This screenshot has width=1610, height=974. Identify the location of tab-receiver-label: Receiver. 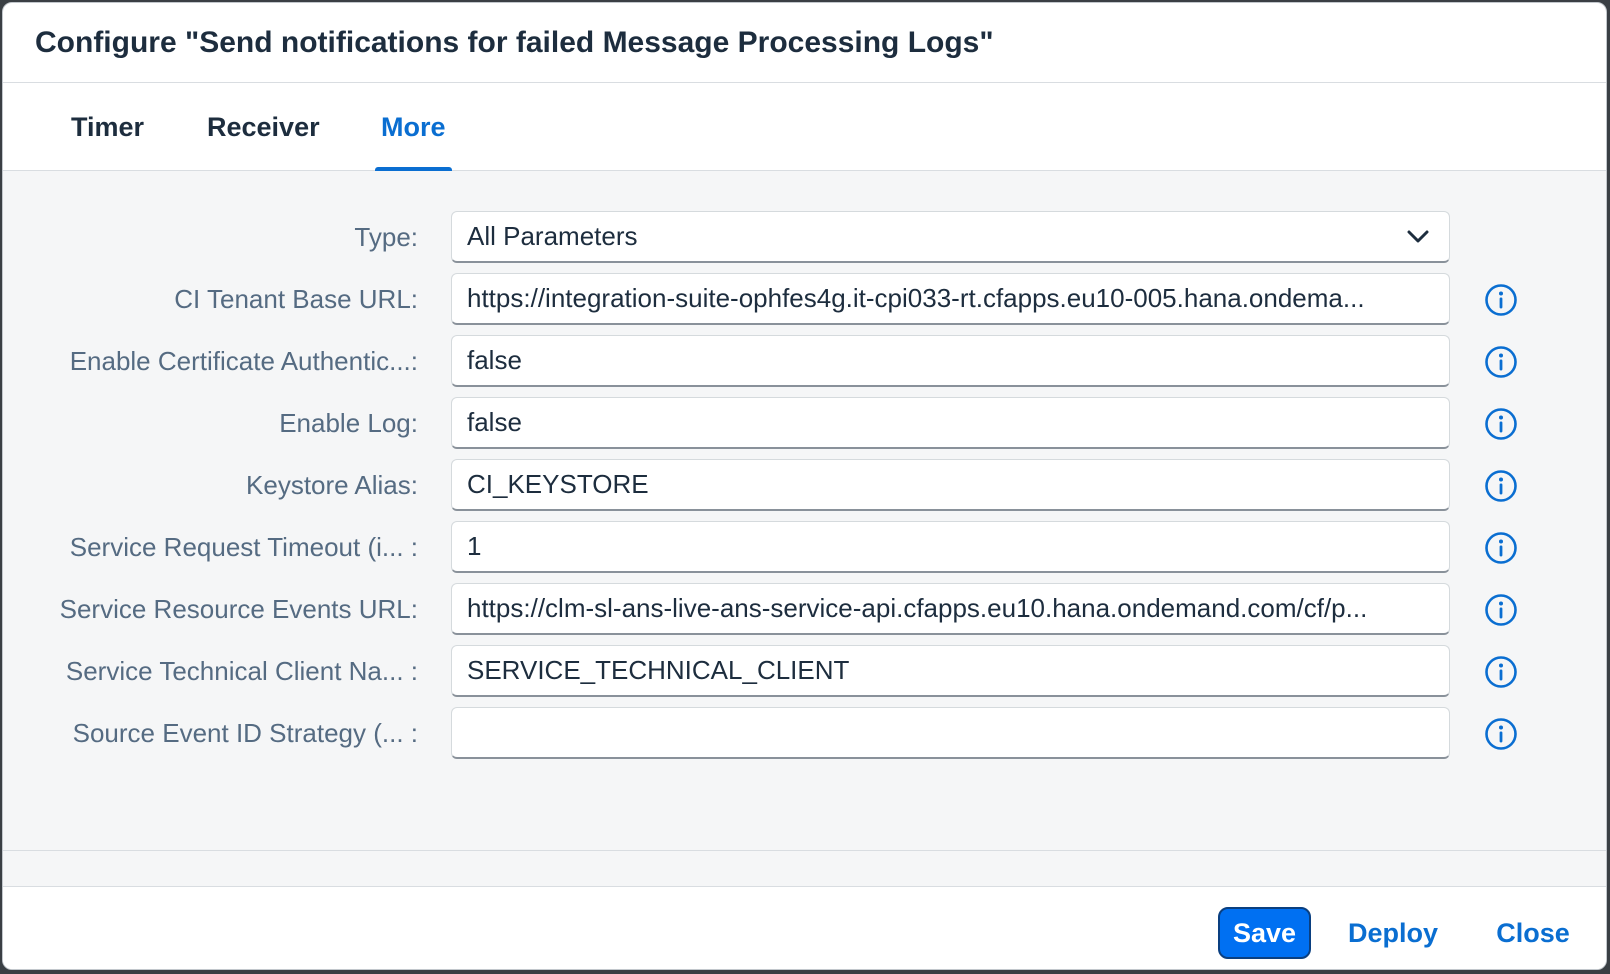
(263, 126).